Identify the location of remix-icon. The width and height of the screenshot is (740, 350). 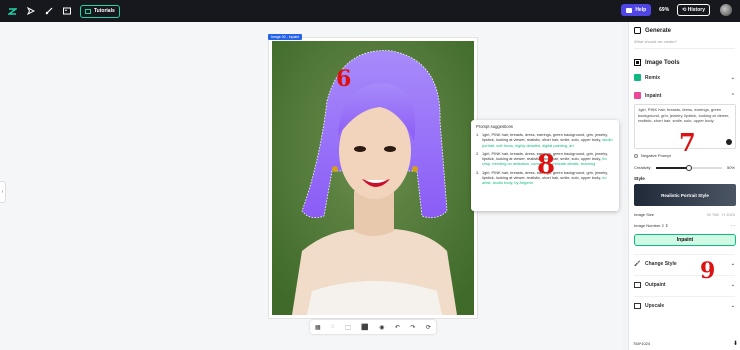
(637, 77).